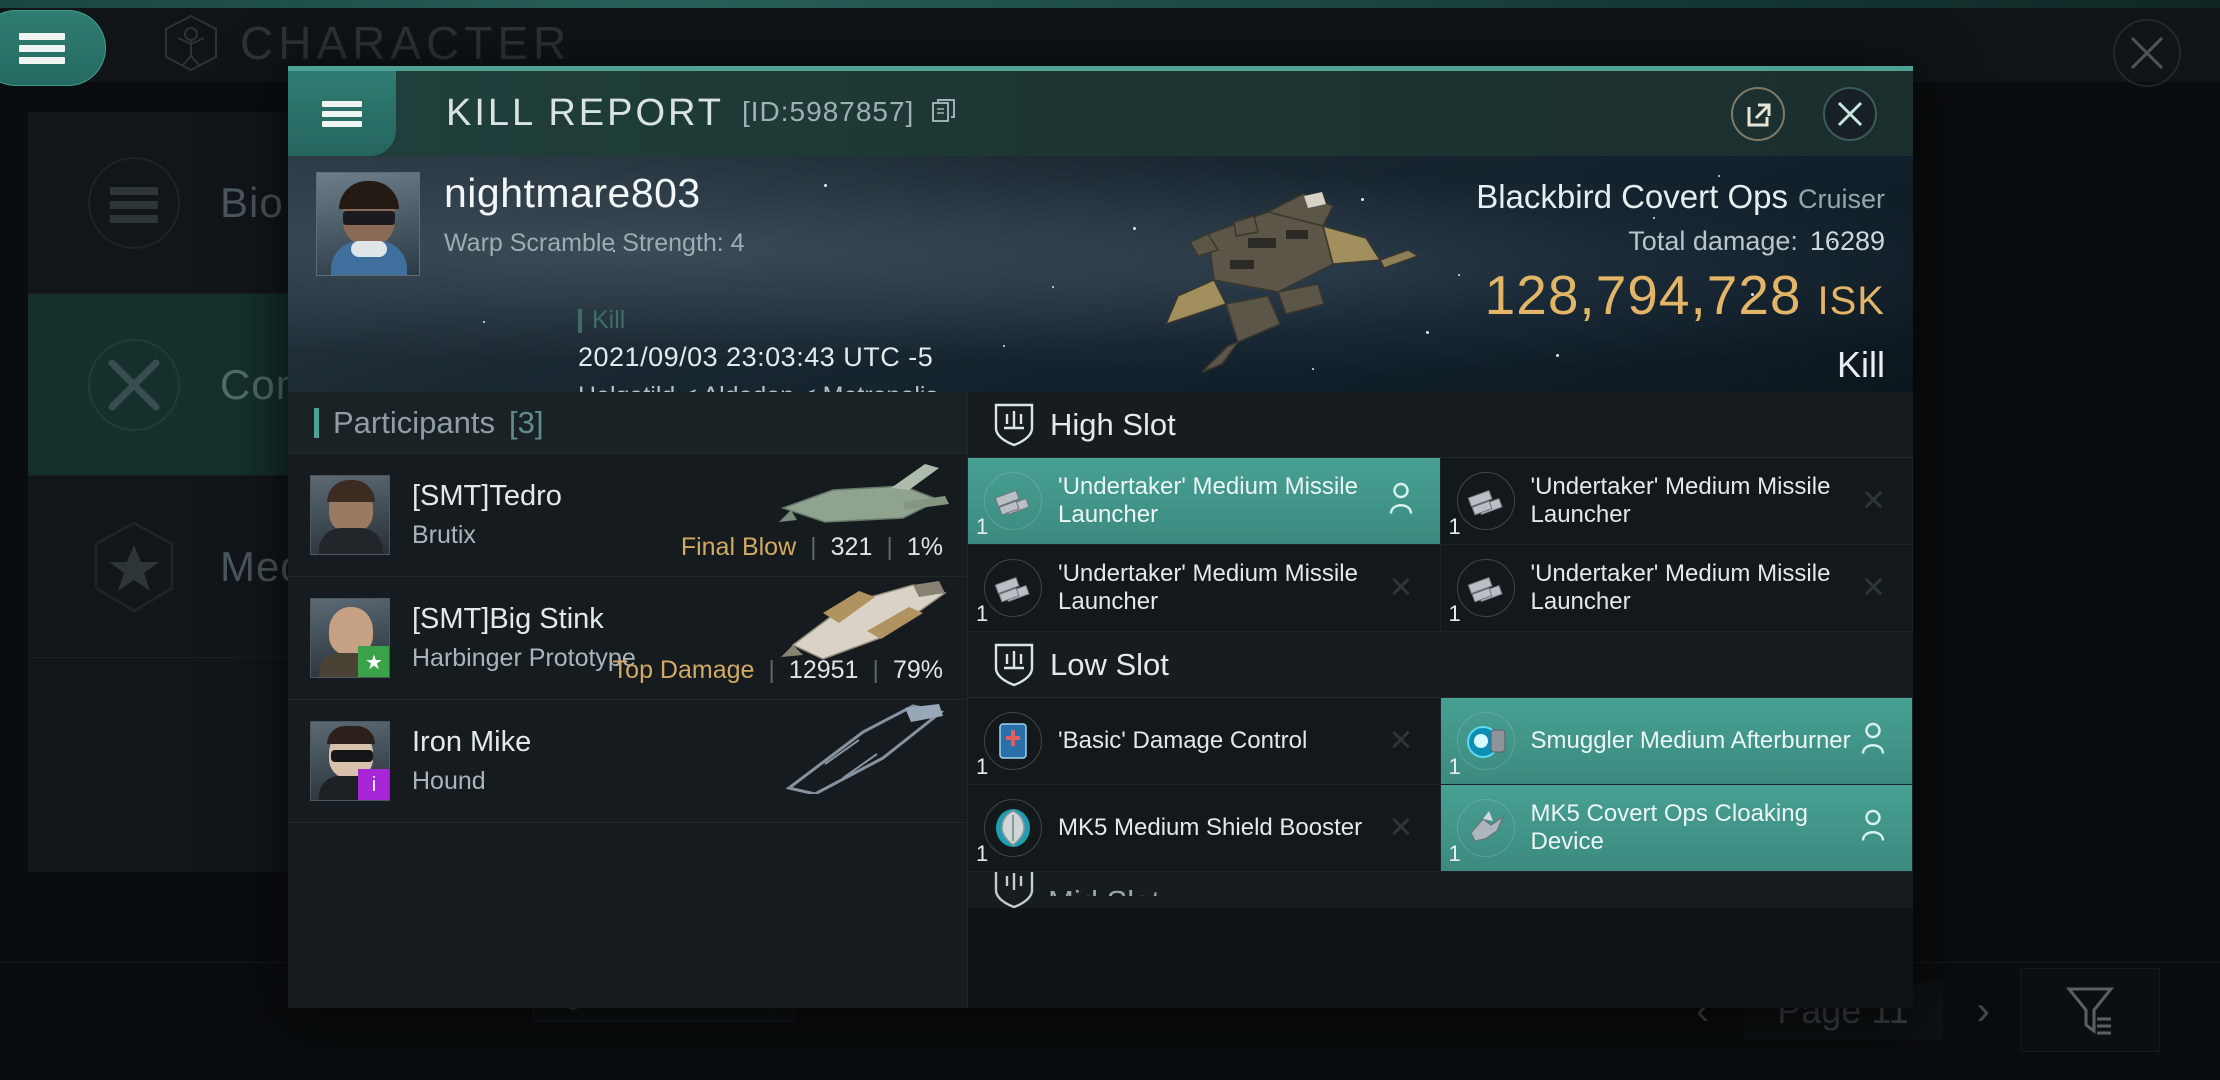  I want to click on close-button, so click(1850, 114).